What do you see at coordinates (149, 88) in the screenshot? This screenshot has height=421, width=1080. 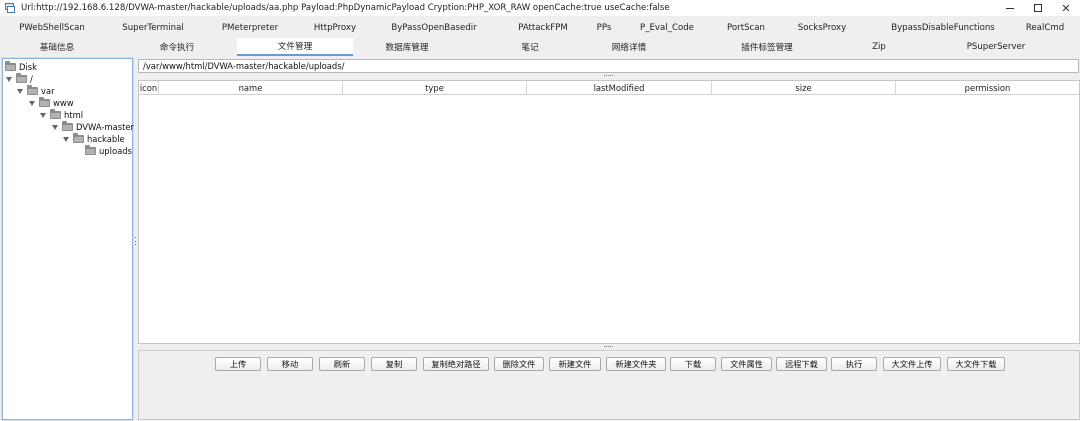 I see `column-header-icon: icon` at bounding box center [149, 88].